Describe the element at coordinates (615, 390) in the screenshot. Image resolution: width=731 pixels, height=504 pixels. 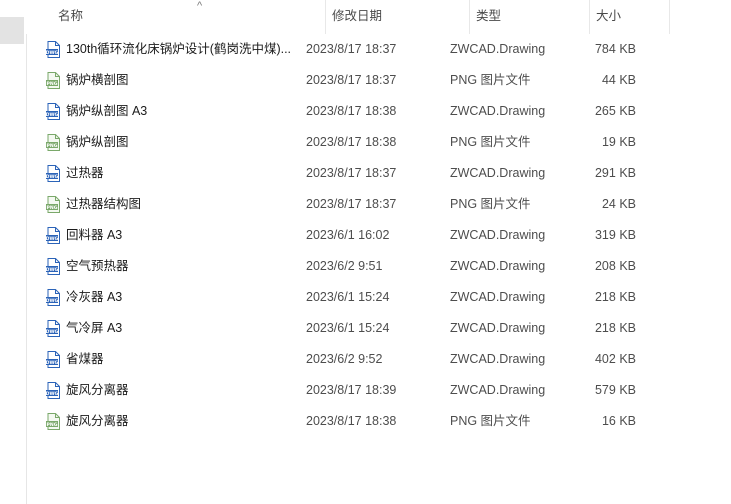
I see `file-size: 579 KB` at that location.